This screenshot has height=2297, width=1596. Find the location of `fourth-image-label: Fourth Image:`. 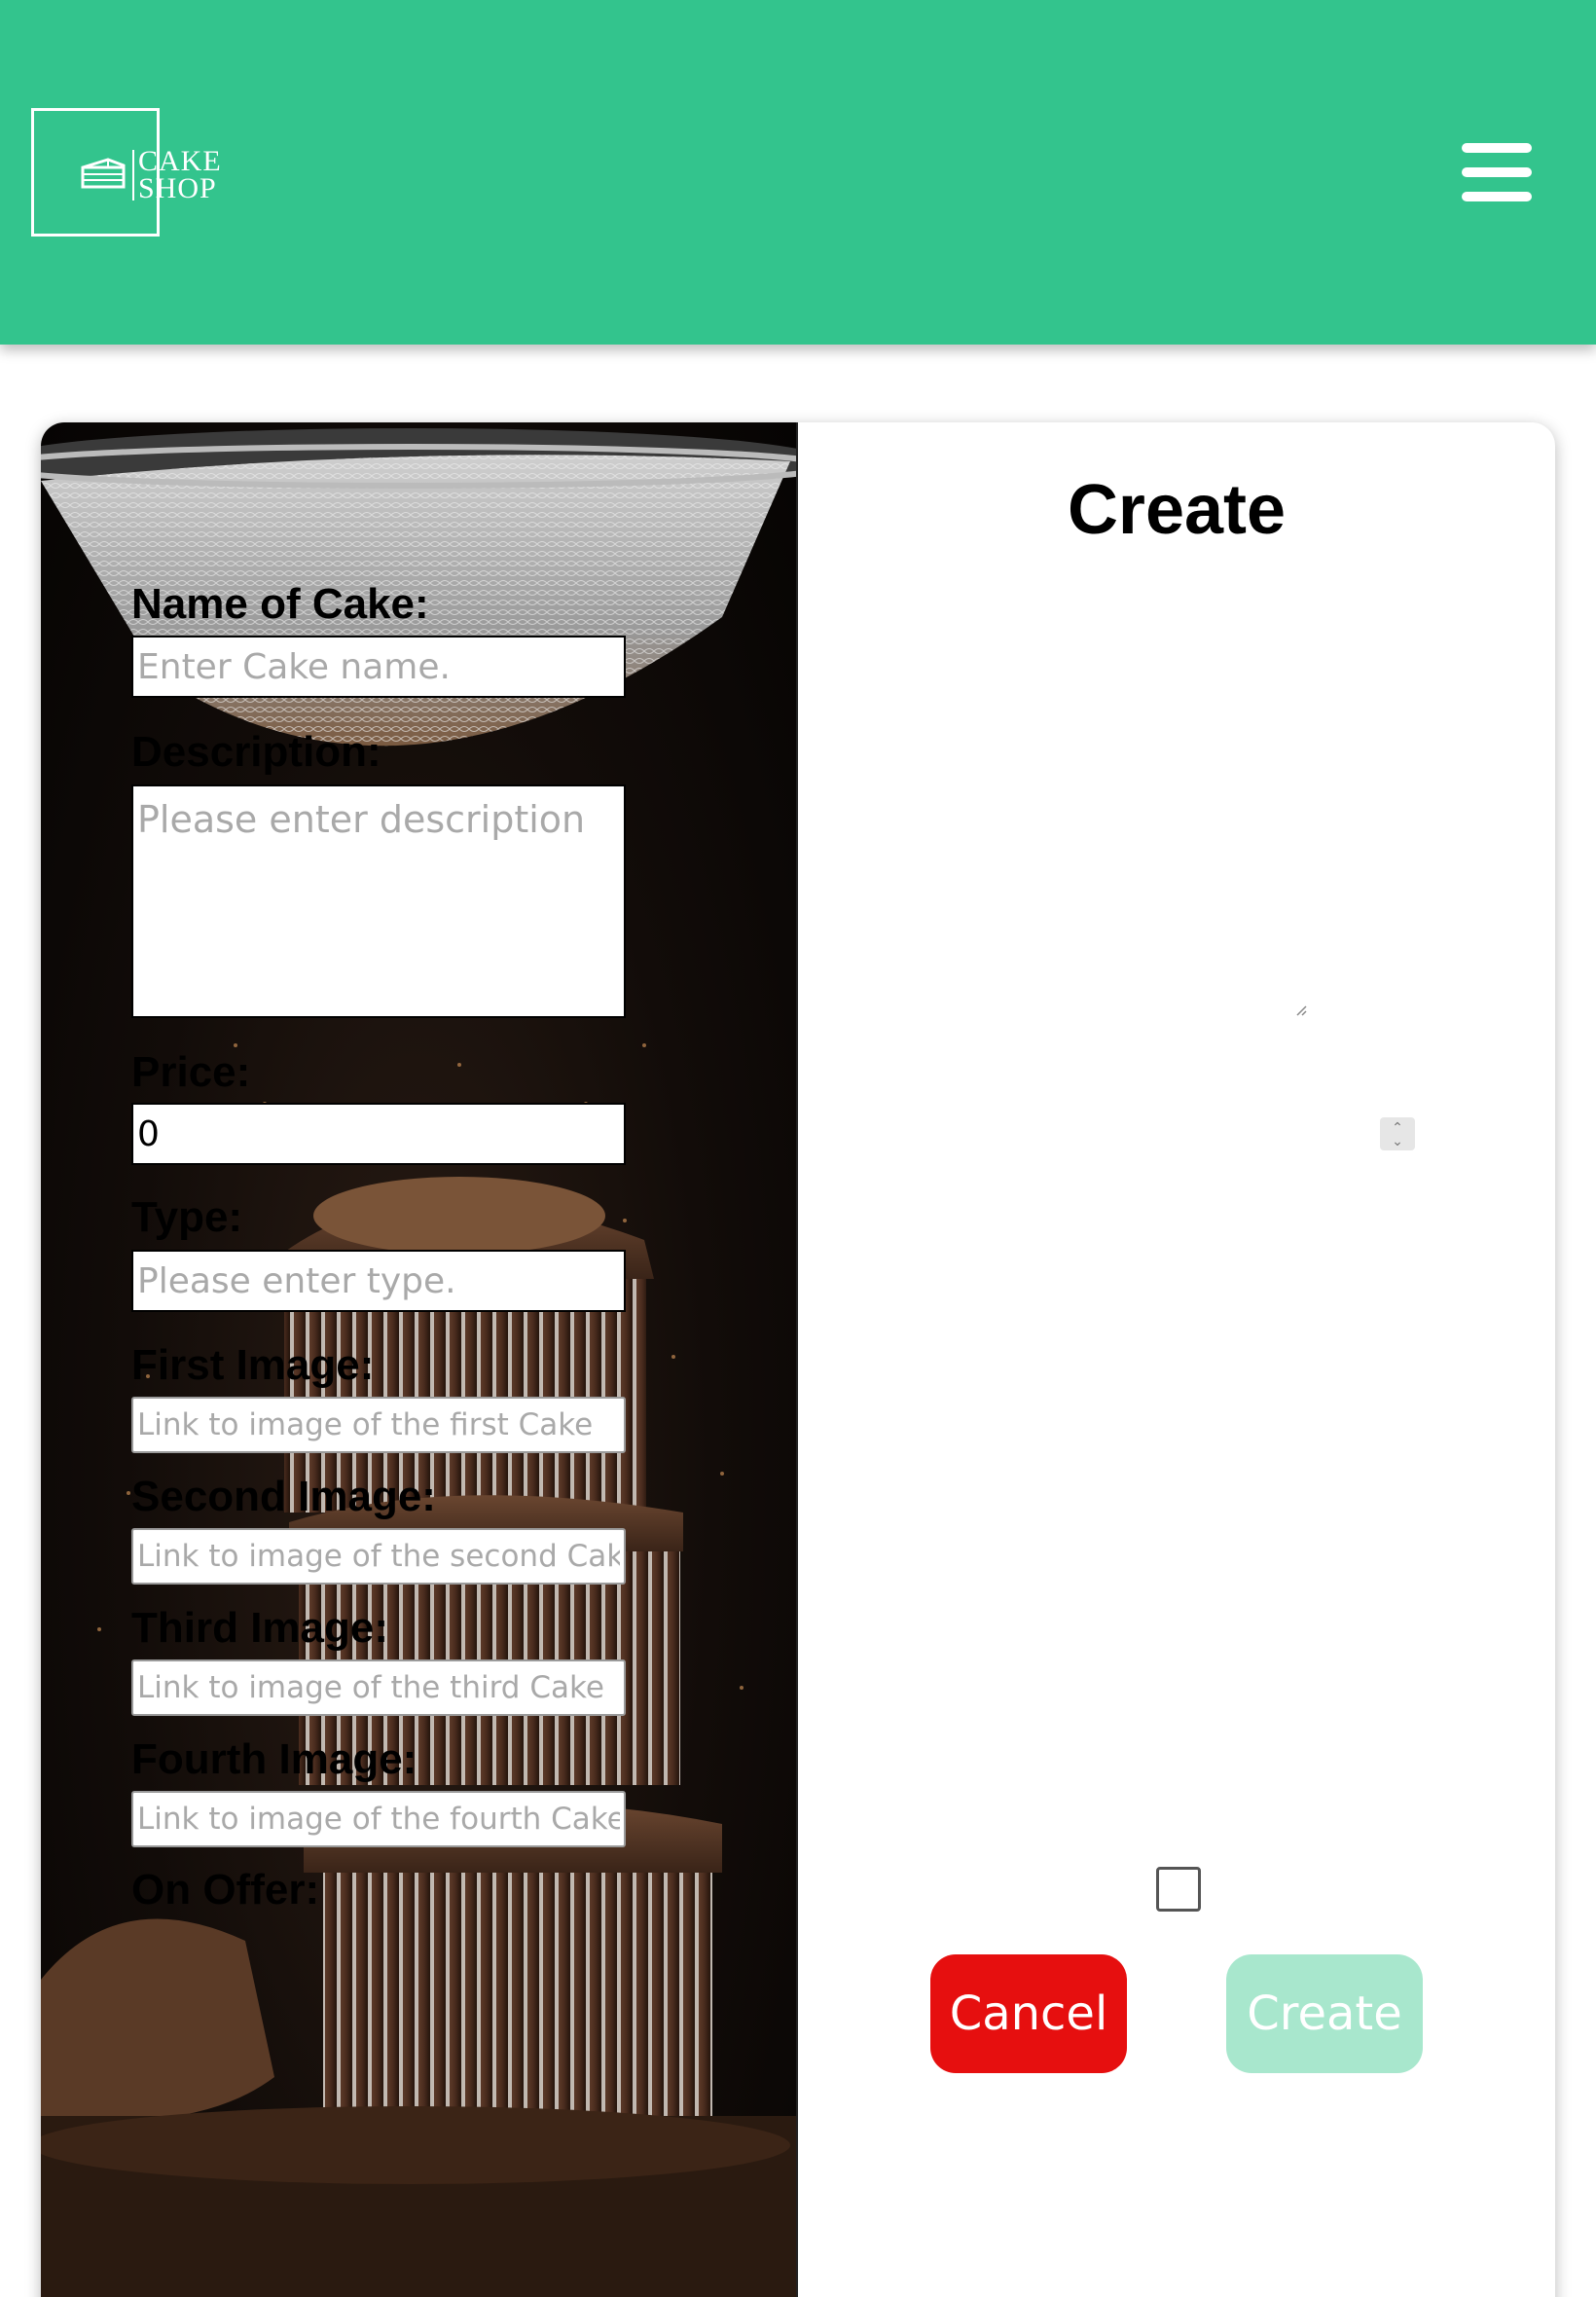

fourth-image-label: Fourth Image: is located at coordinates (274, 1759).